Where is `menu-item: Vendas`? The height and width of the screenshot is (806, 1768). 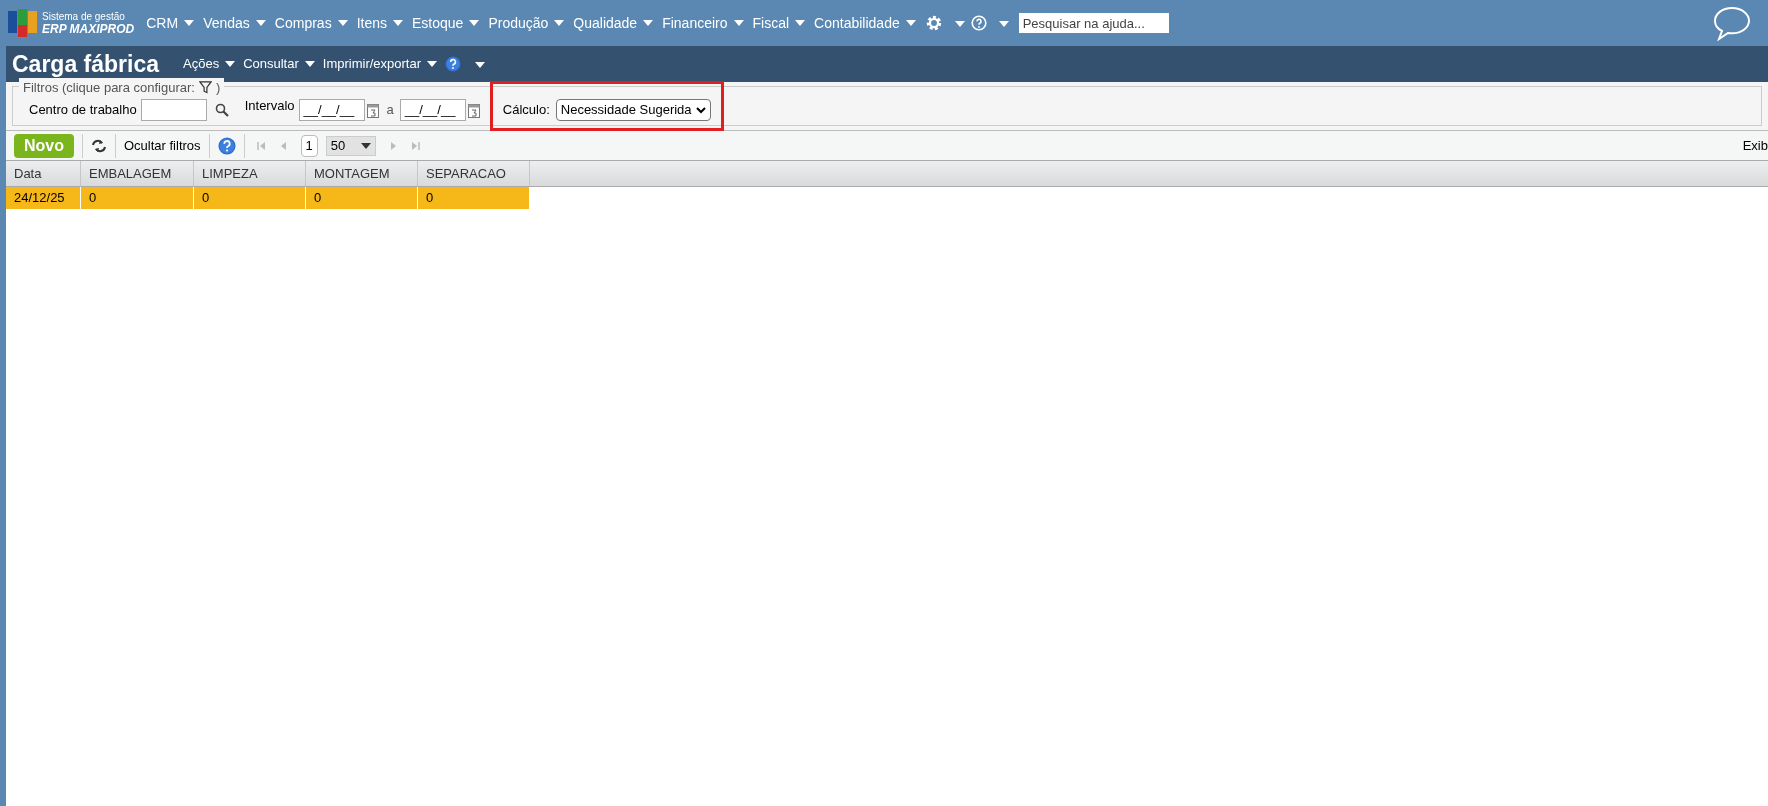
menu-item: Vendas is located at coordinates (234, 23).